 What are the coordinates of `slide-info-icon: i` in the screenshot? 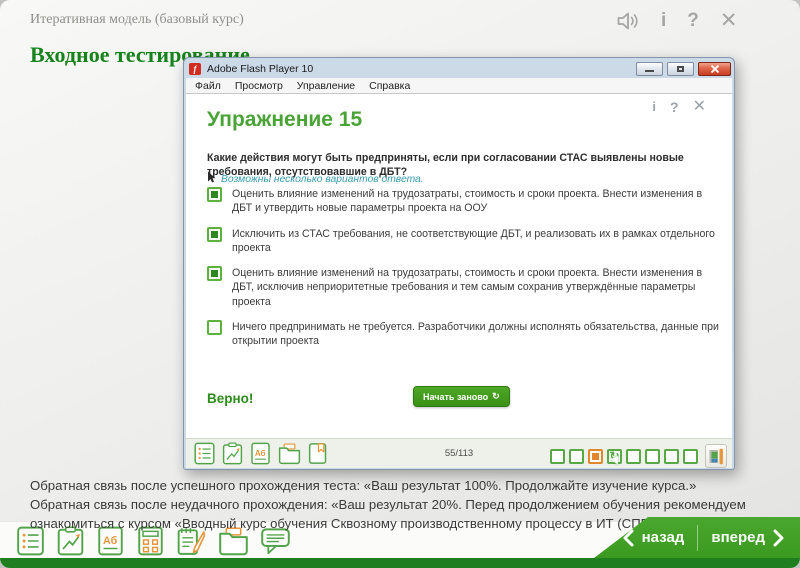 It's located at (654, 107).